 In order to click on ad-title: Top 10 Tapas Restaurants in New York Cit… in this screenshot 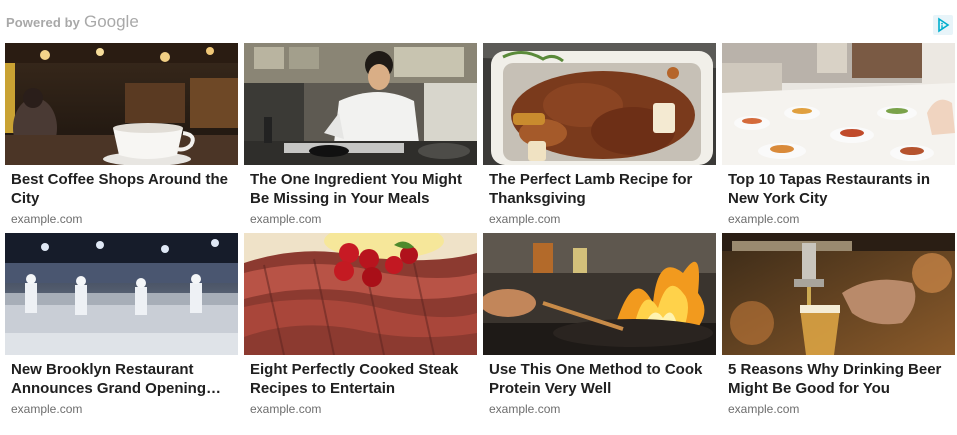, I will do `click(838, 189)`.